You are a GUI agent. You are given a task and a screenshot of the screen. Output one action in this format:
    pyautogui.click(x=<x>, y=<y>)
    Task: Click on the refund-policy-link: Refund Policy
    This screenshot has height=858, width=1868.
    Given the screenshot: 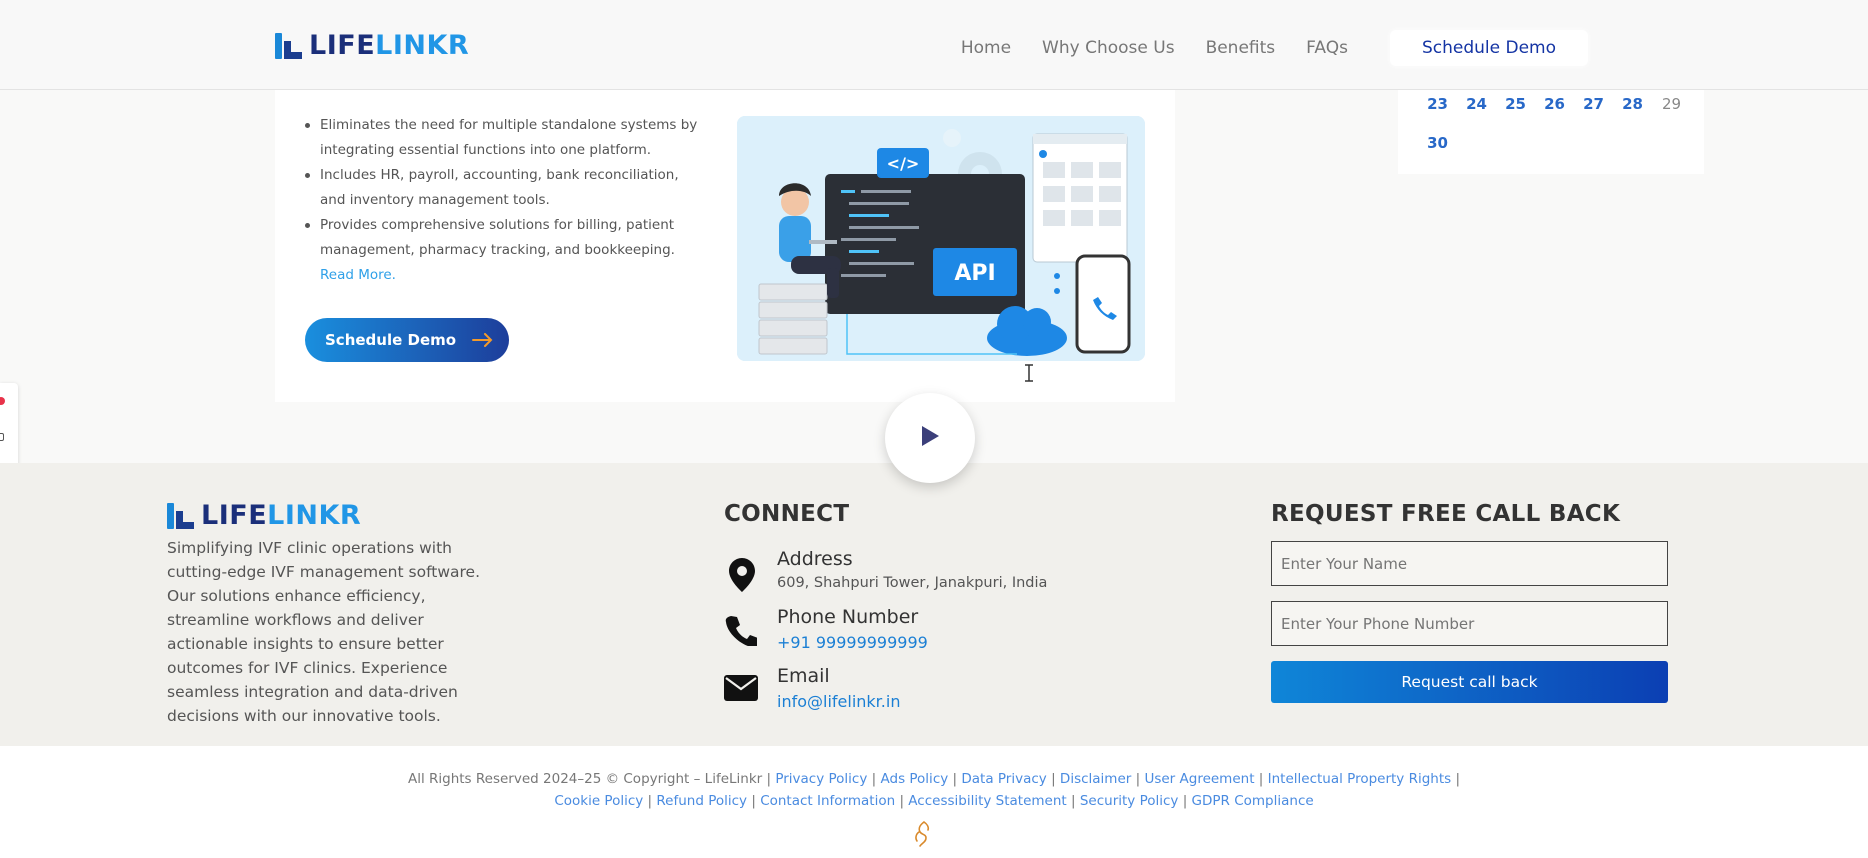 What is the action you would take?
    pyautogui.click(x=701, y=801)
    